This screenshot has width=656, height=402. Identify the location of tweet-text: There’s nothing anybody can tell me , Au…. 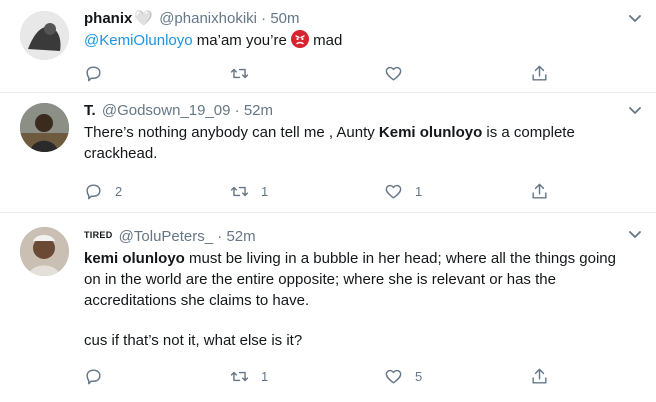
(329, 143).